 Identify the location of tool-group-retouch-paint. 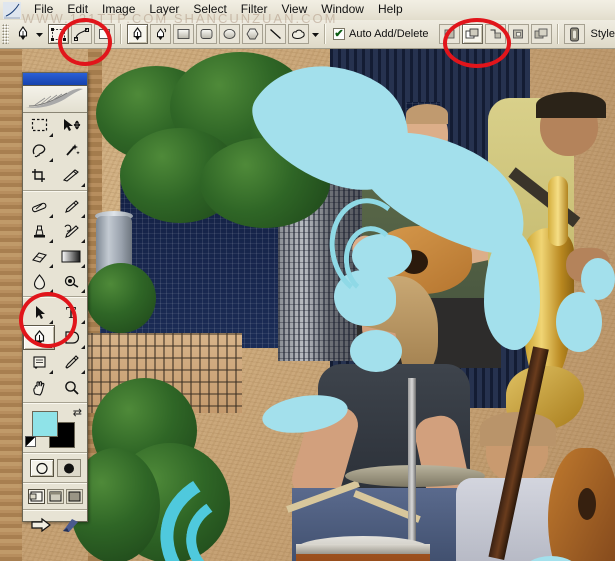
(55, 244).